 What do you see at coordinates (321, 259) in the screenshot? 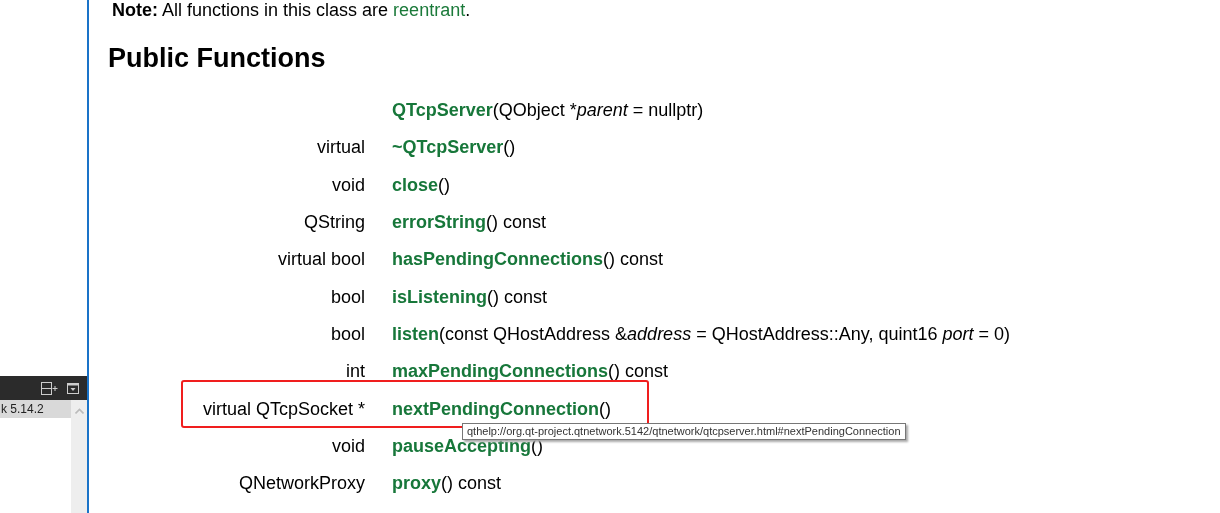
I see `return-type: virtual bool` at bounding box center [321, 259].